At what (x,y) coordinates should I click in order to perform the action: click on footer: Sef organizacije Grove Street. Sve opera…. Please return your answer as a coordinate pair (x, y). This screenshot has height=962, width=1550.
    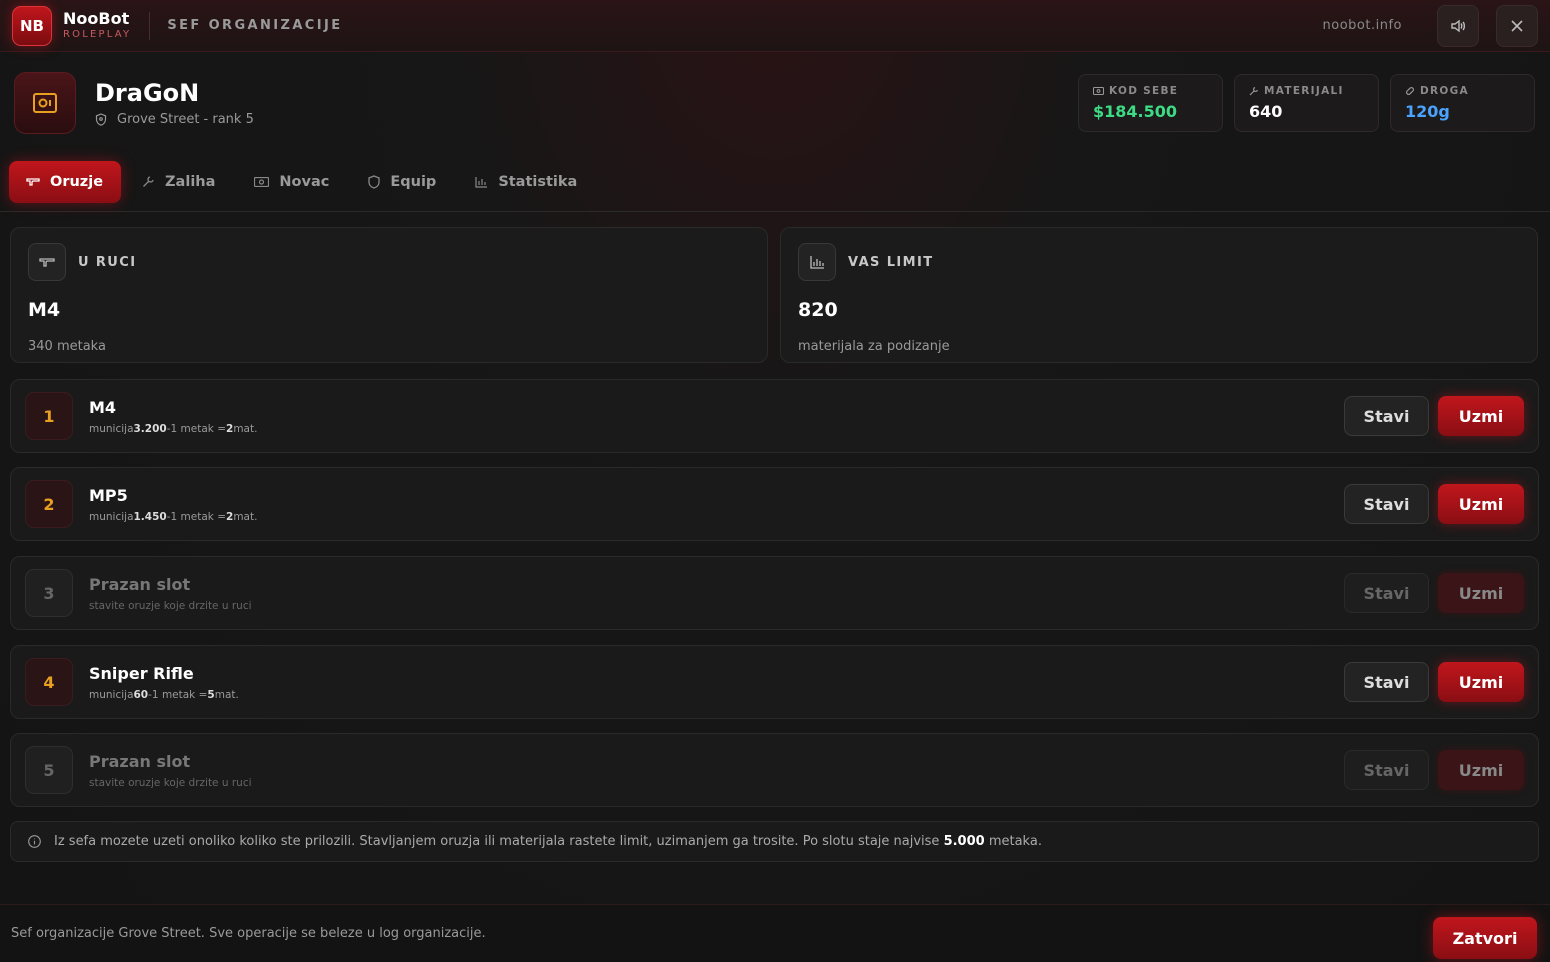
    Looking at the image, I should click on (775, 933).